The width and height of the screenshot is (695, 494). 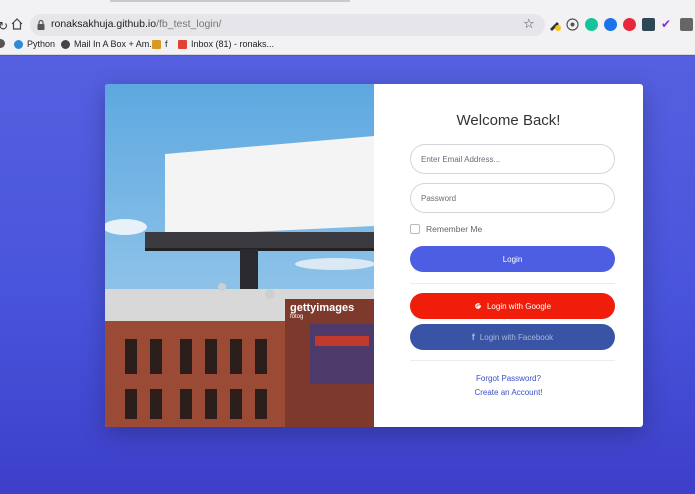 What do you see at coordinates (508, 120) in the screenshot?
I see `page-title: Welcome Back!` at bounding box center [508, 120].